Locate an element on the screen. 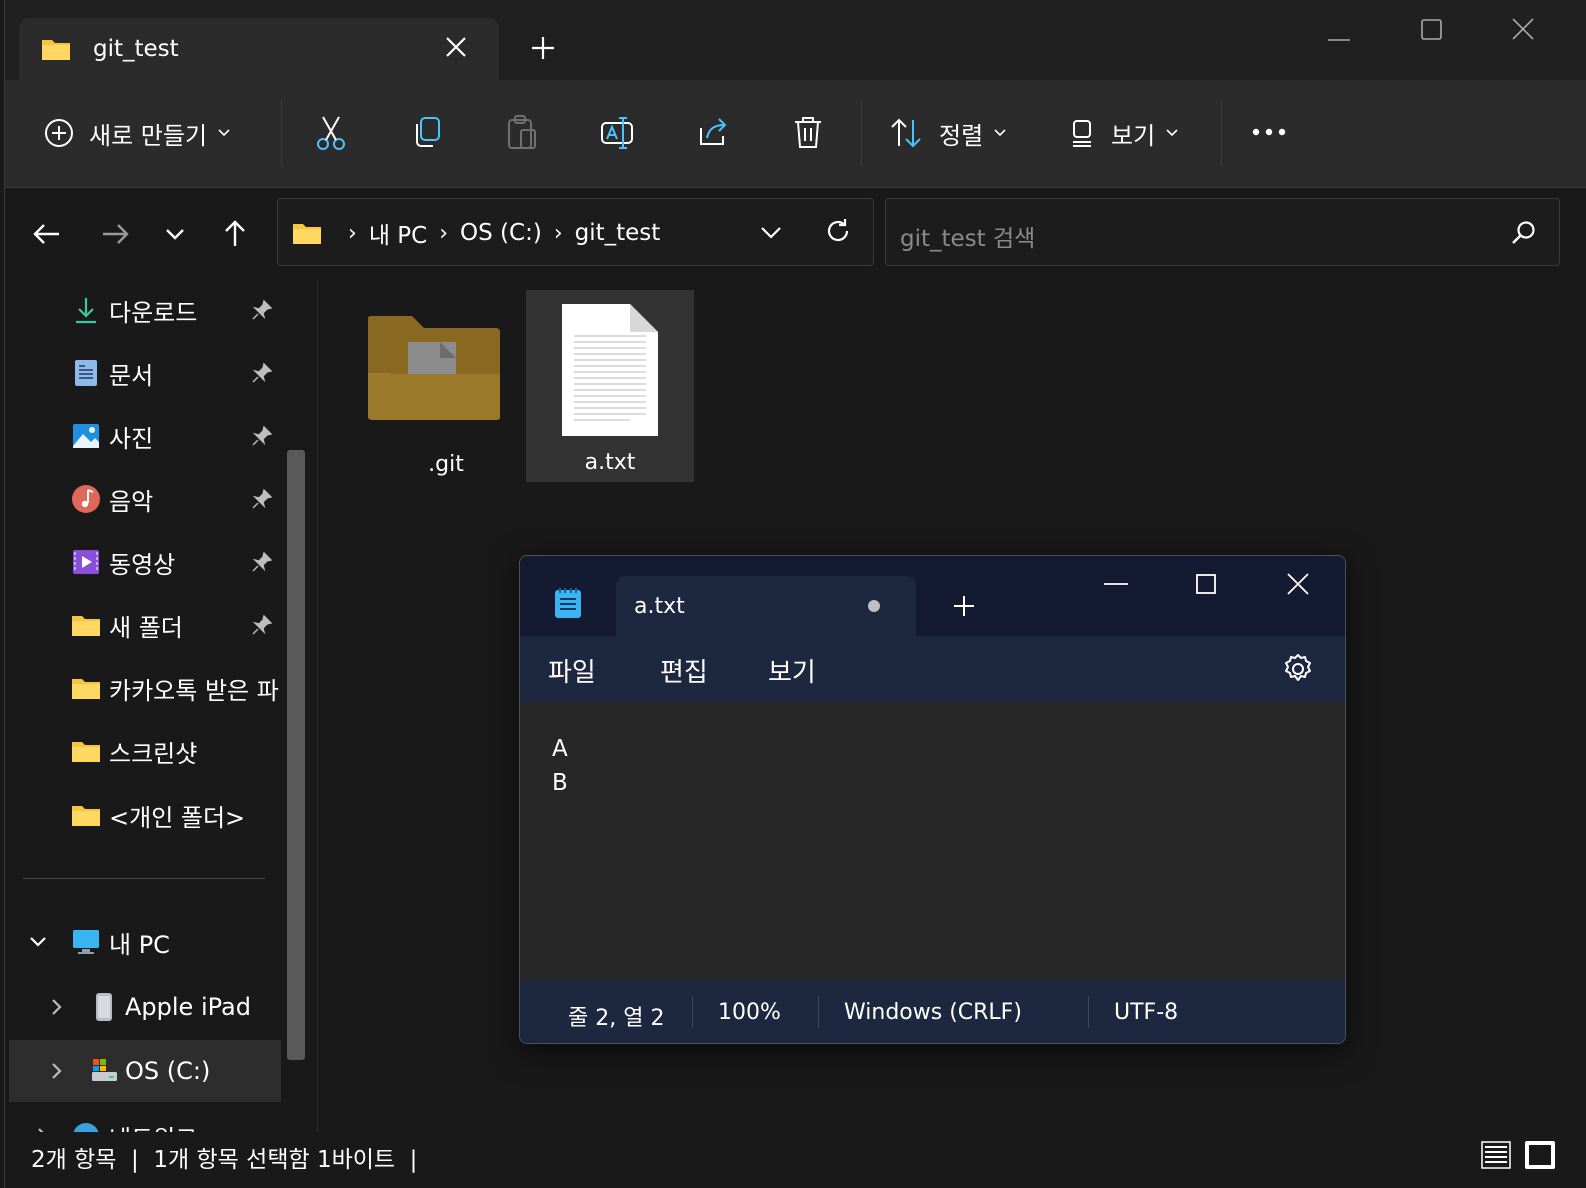 The image size is (1586, 1188). recent-locations-icon is located at coordinates (175, 234).